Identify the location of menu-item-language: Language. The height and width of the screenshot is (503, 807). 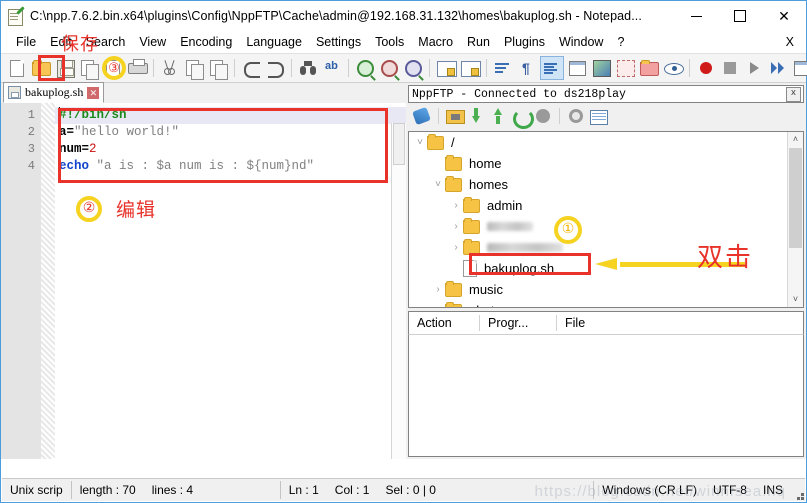
(274, 42).